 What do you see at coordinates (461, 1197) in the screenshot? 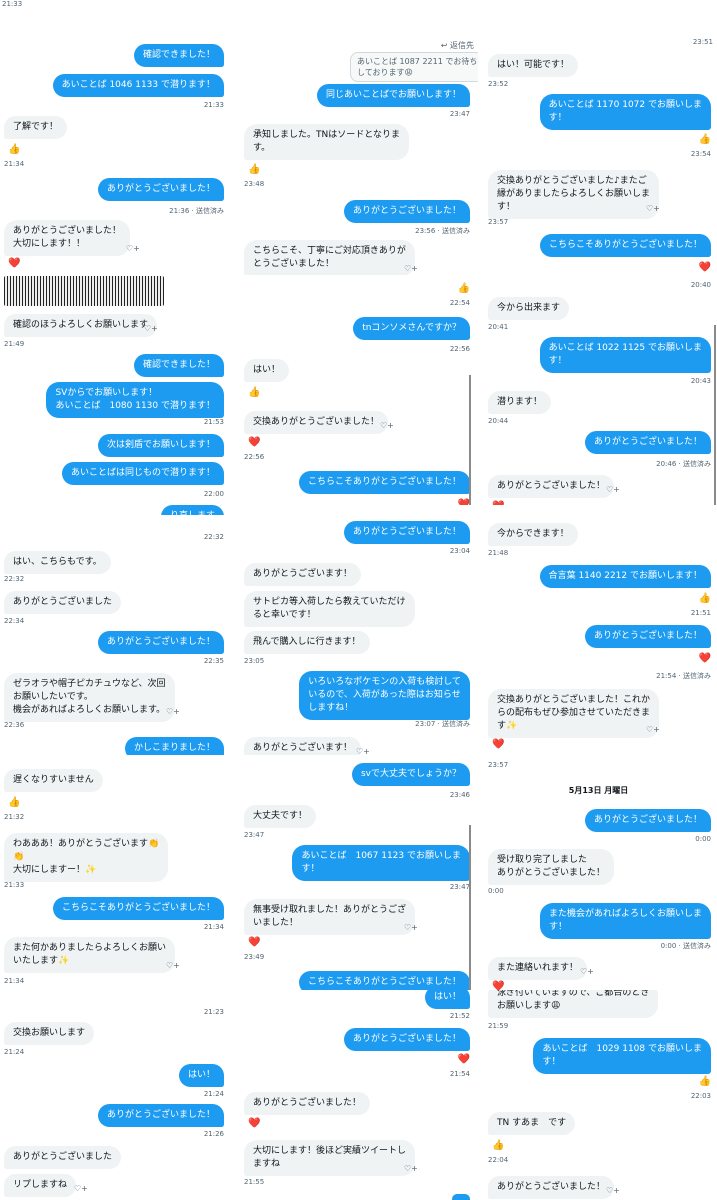
I see `sent-message-bubble` at bounding box center [461, 1197].